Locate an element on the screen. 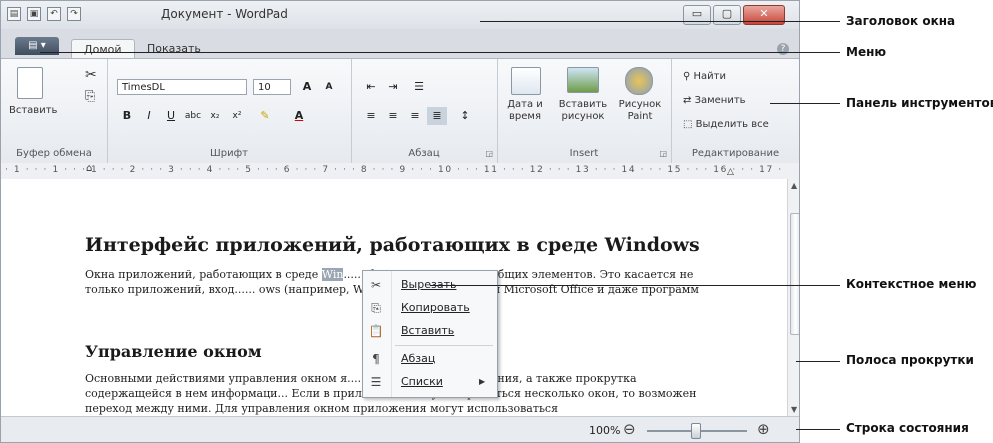  paragraph-group: ⇤ ⇥ ☰ ≡ ≡ ≡ ≣ ↕ Абзац ◲ is located at coordinates (424, 111).